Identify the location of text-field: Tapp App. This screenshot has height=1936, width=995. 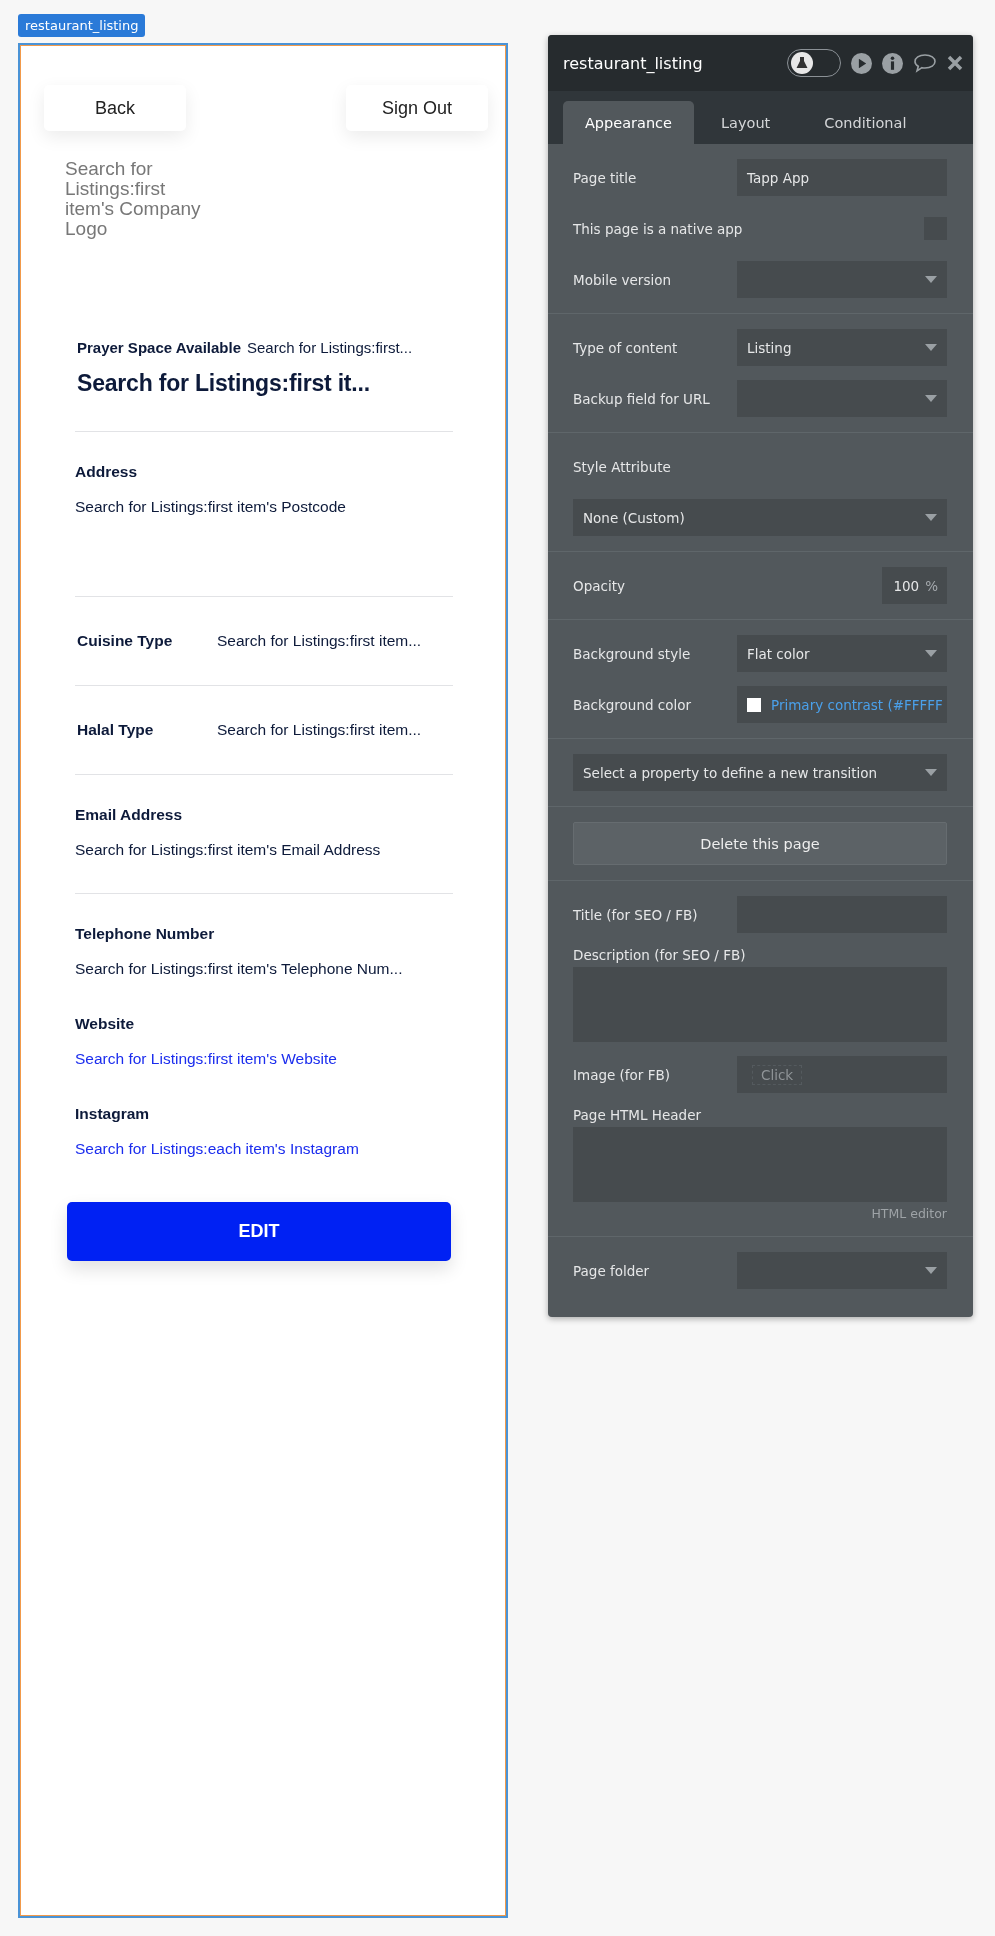
(842, 177).